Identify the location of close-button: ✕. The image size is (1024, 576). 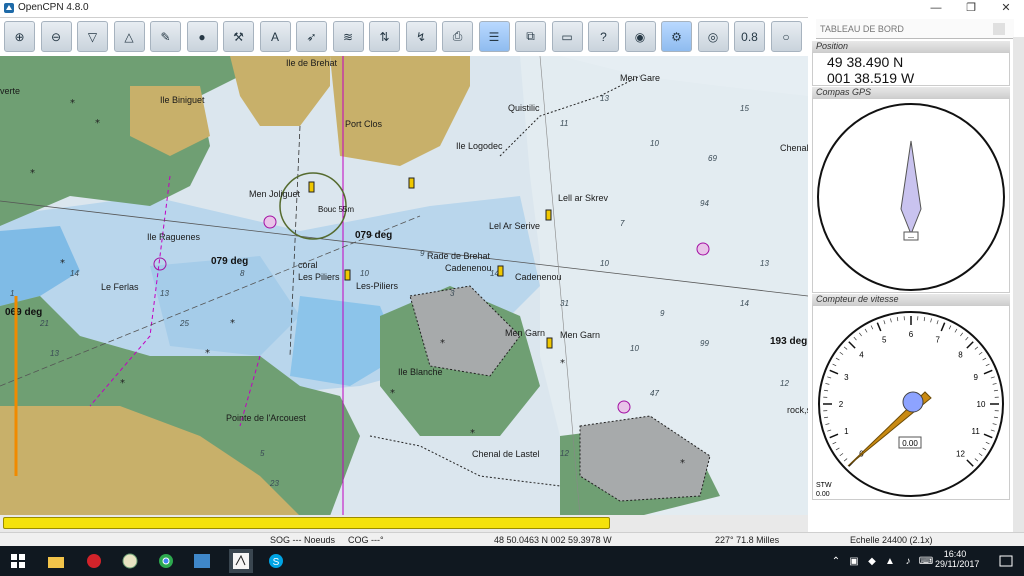
(1006, 8).